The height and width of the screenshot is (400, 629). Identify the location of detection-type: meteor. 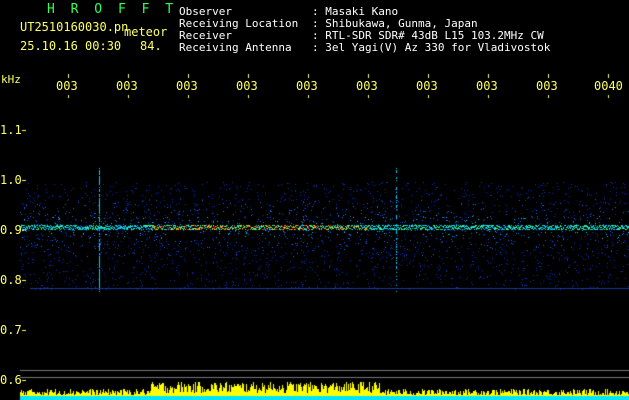
(146, 32).